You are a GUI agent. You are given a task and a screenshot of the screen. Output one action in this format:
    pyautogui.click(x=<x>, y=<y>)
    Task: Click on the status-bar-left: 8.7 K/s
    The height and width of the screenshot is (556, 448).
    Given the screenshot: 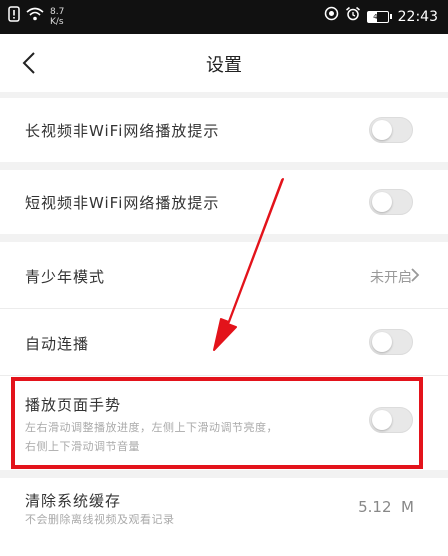 What is the action you would take?
    pyautogui.click(x=36, y=17)
    